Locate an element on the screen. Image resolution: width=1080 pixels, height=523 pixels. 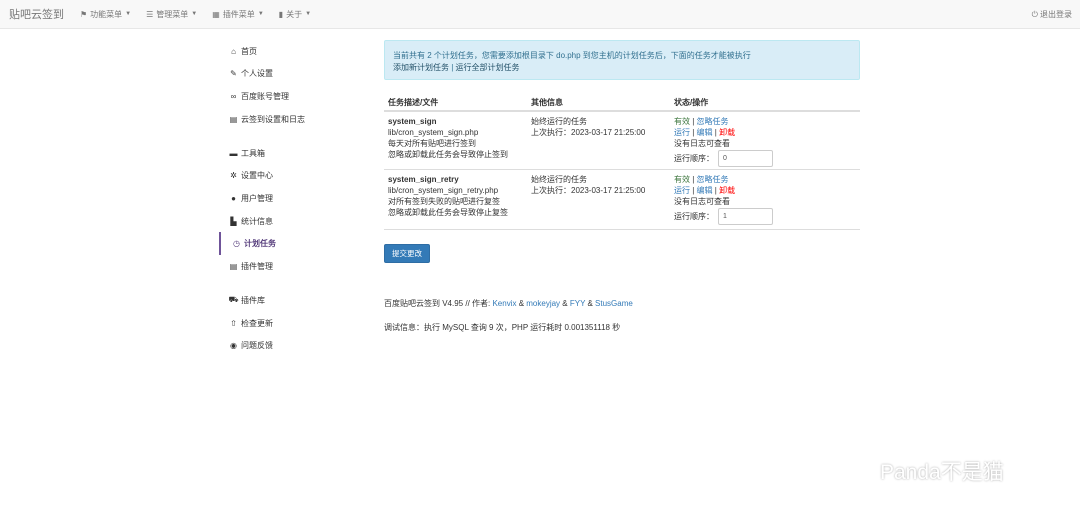
menu-admin: ☰ 管理菜单 ▼ is located at coordinates (171, 14).